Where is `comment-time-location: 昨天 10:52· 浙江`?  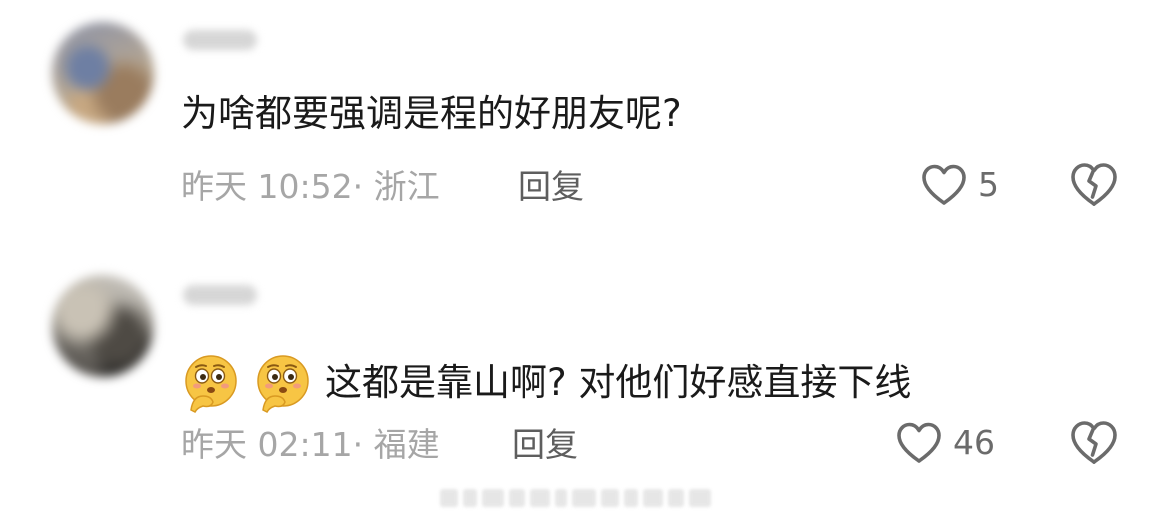
comment-time-location: 昨天 10:52· 浙江 is located at coordinates (310, 186).